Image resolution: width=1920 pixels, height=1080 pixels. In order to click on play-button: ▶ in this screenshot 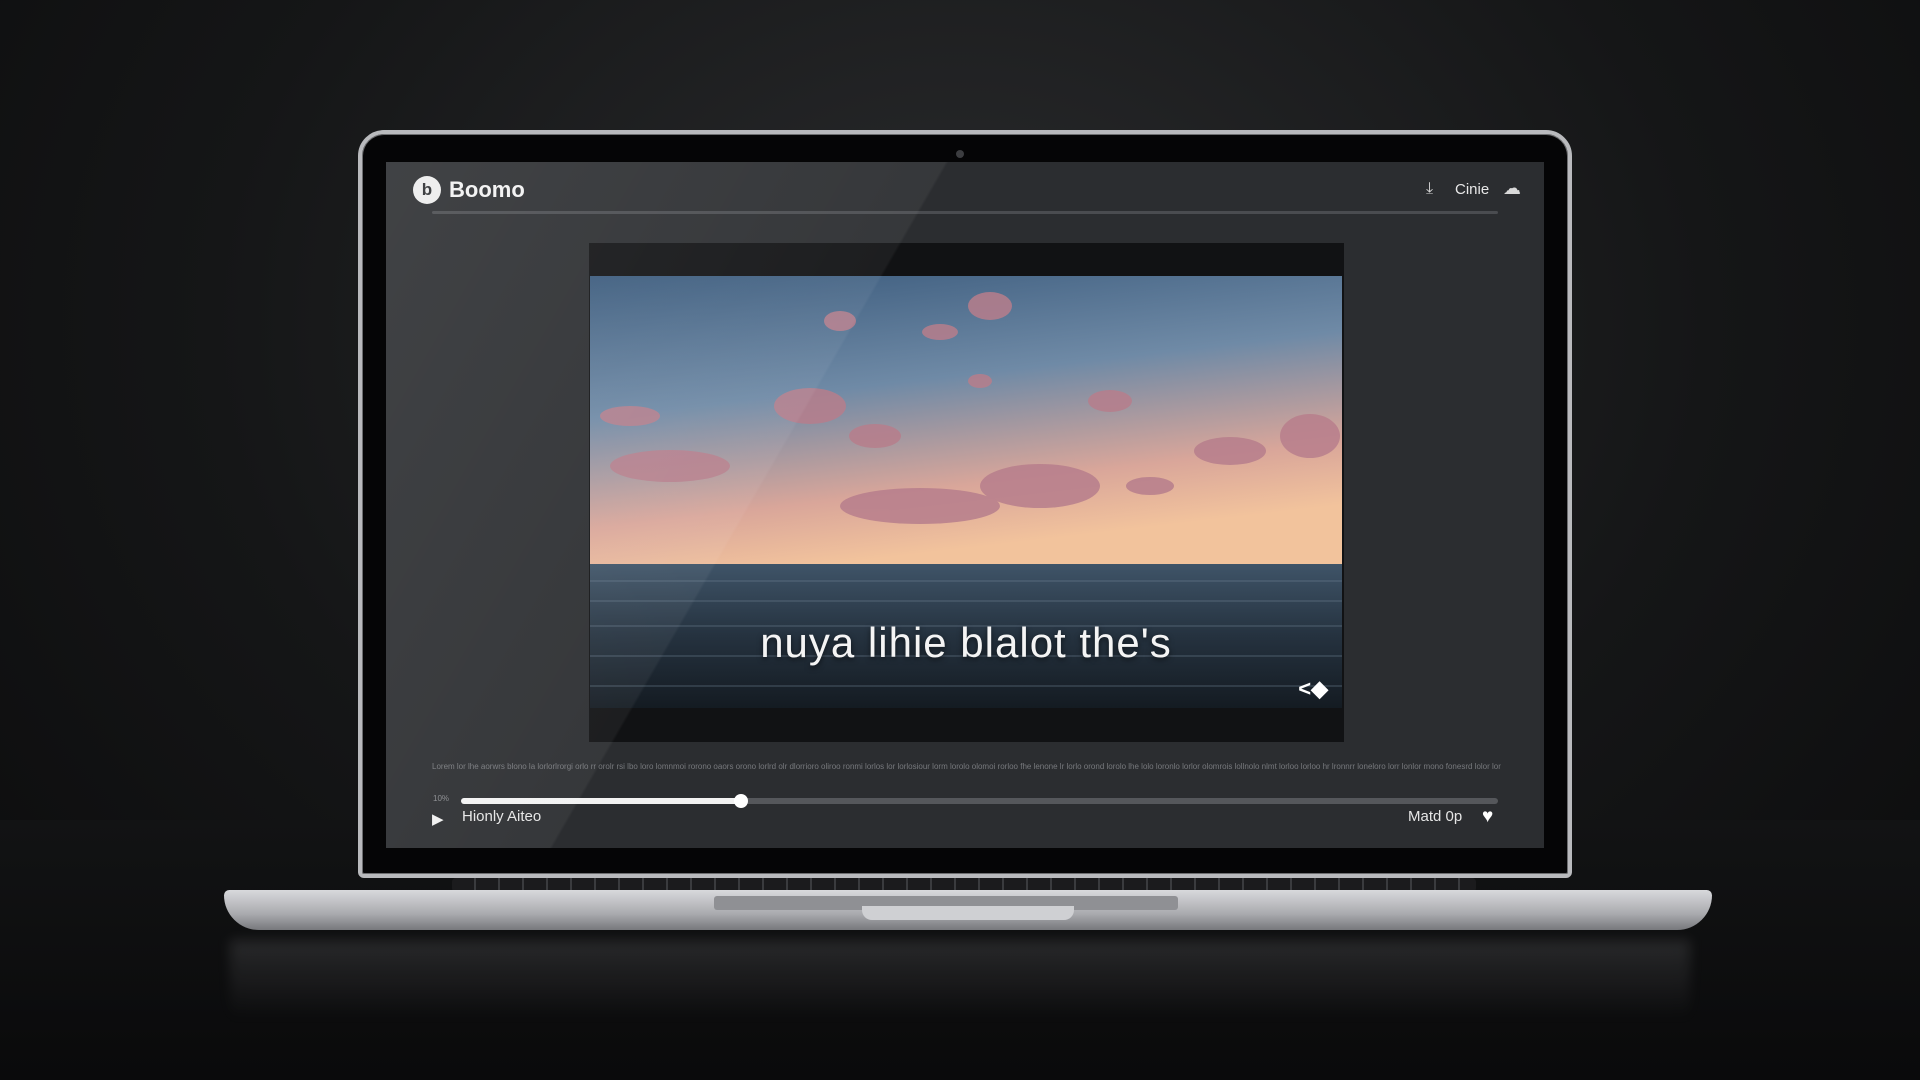, I will do `click(438, 819)`.